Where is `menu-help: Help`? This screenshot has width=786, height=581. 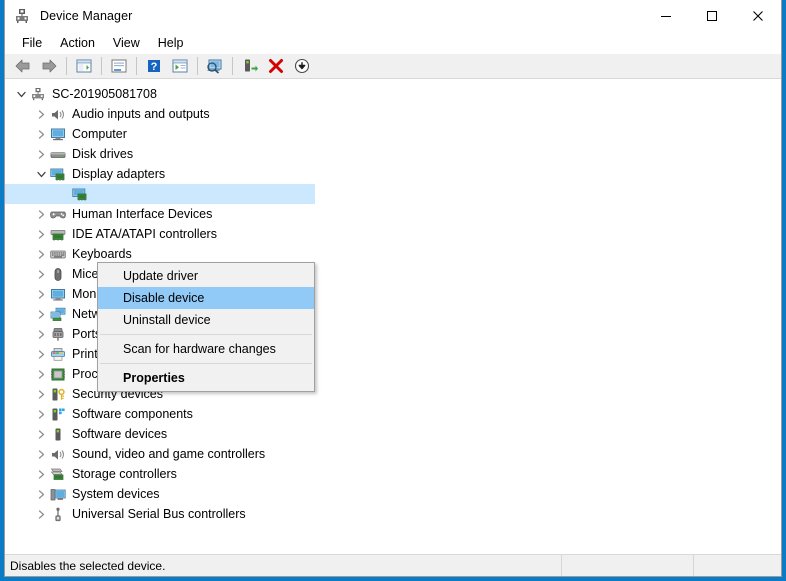 menu-help: Help is located at coordinates (171, 43).